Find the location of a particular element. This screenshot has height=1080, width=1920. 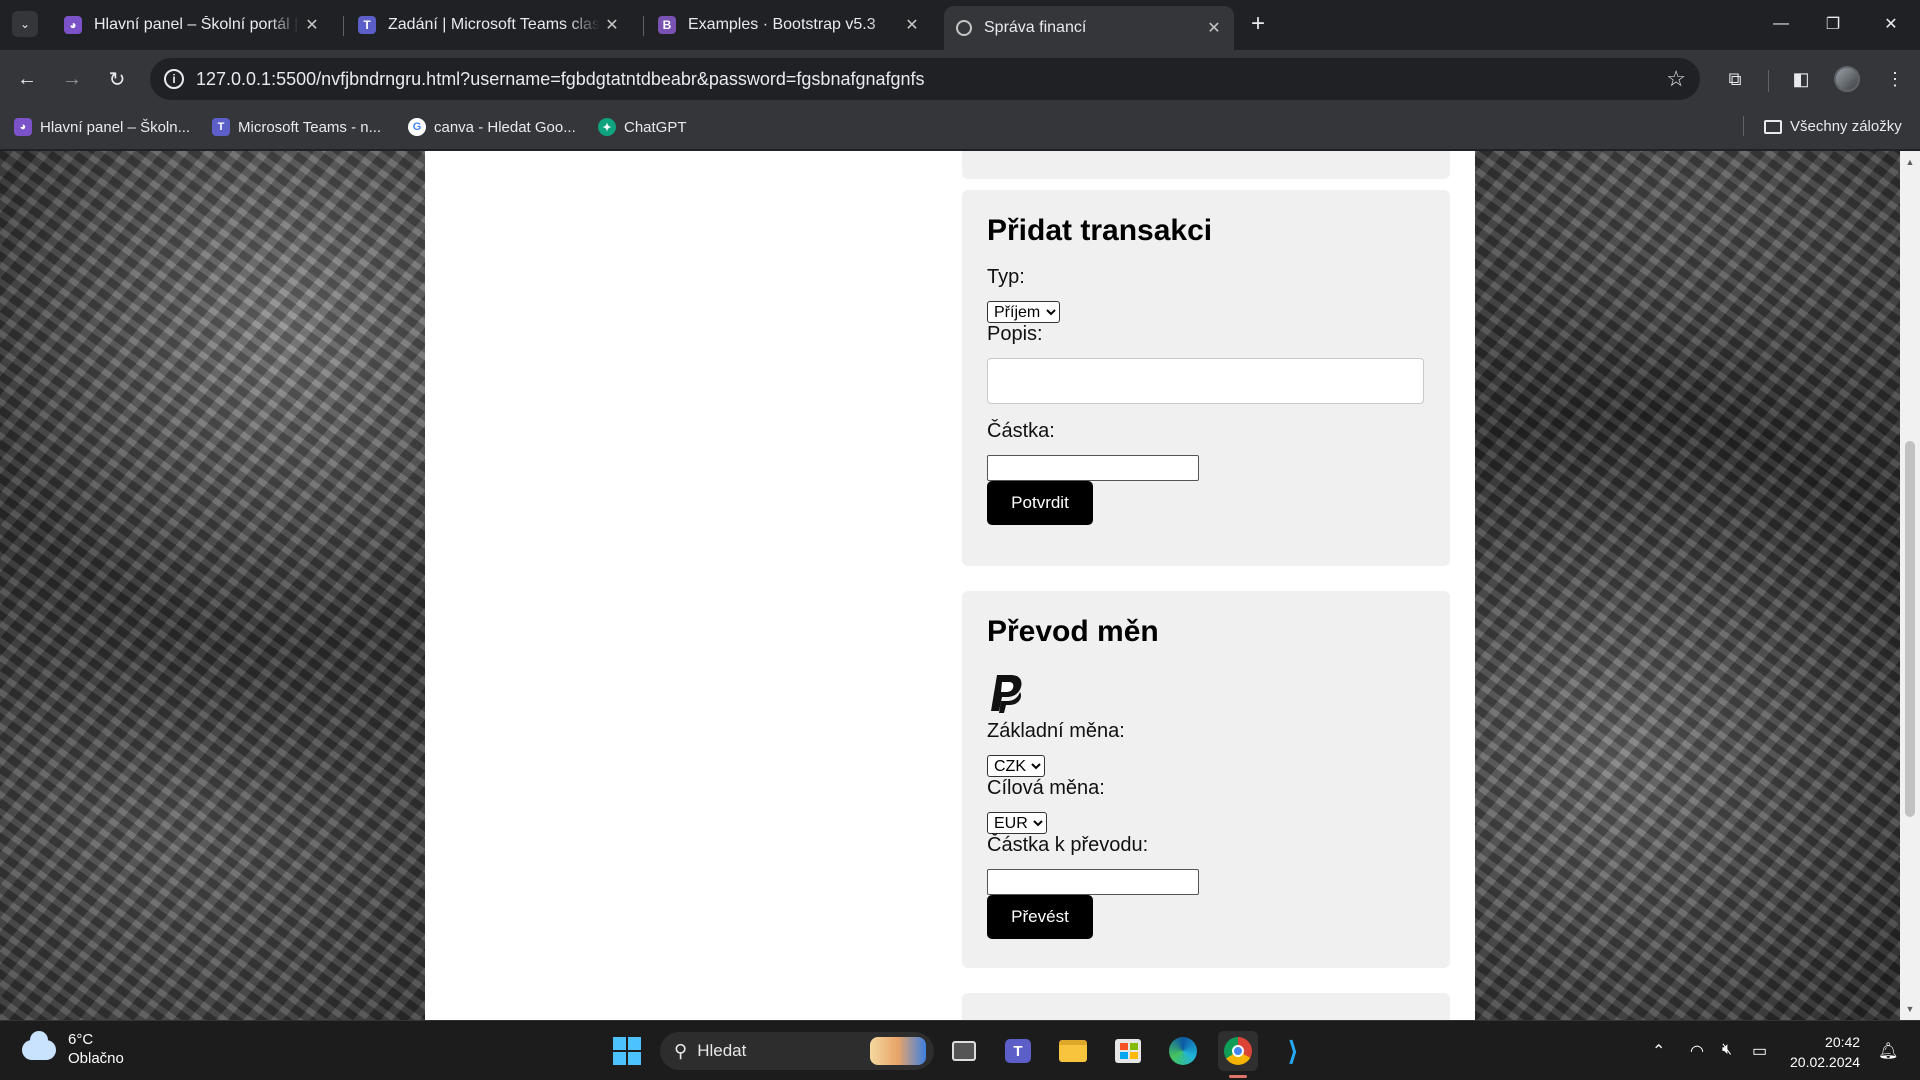

scrollbar-thumb is located at coordinates (1910, 629).